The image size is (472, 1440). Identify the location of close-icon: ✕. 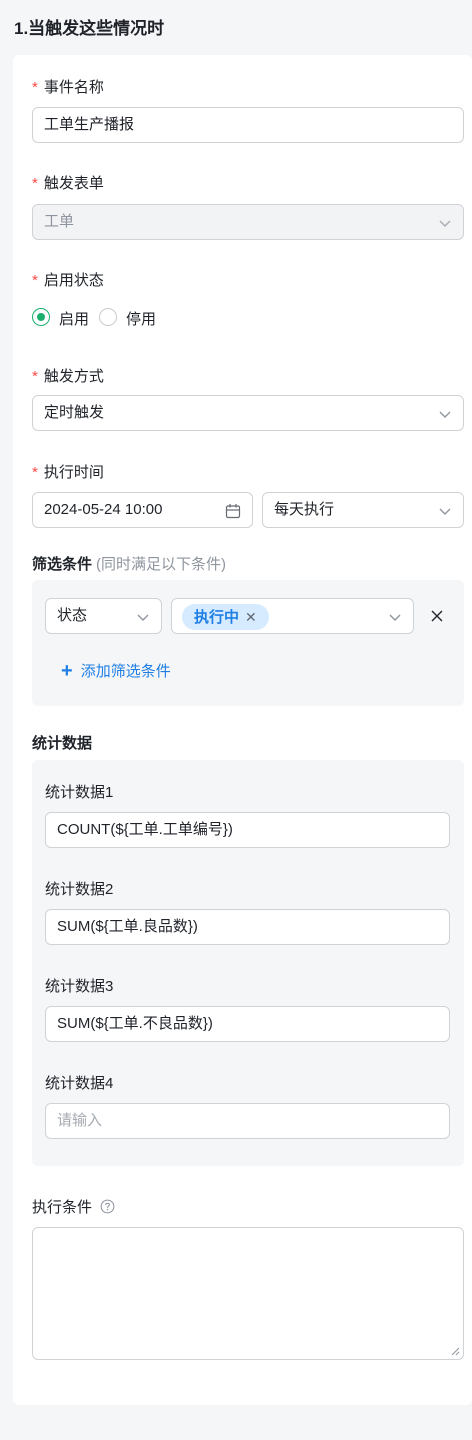
(251, 617).